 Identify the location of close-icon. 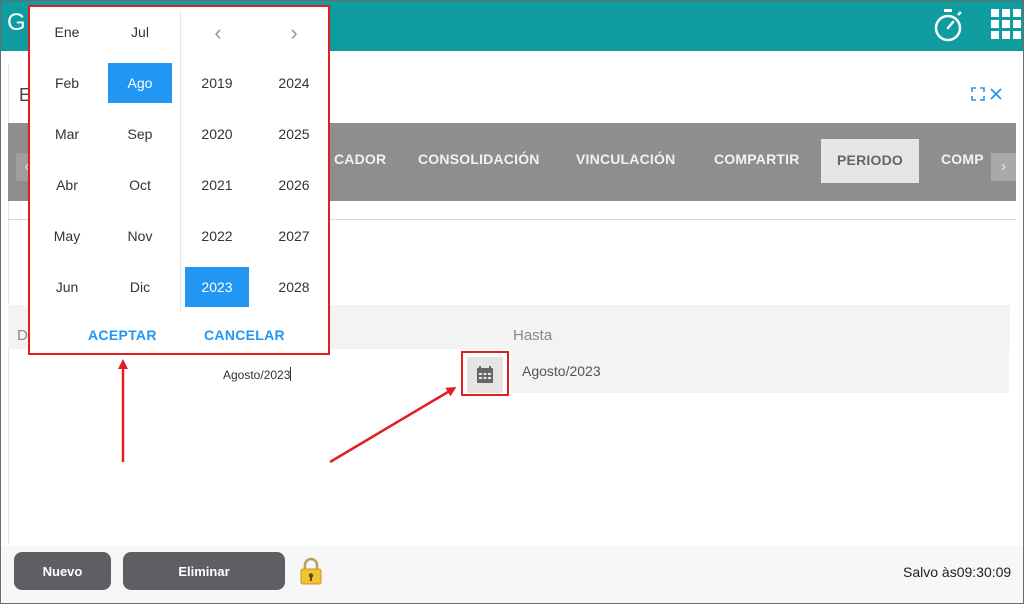
(996, 94).